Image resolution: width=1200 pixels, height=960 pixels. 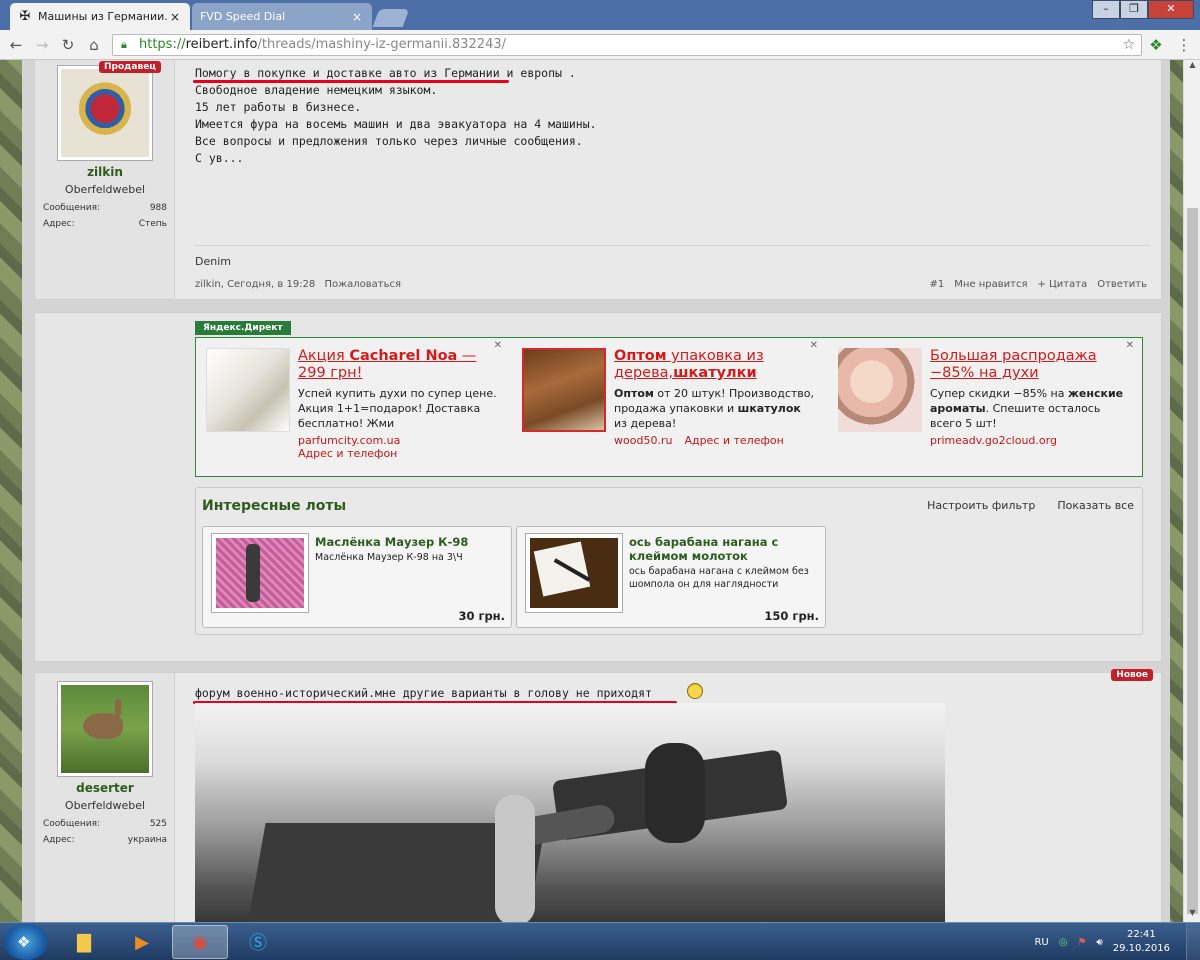 I want to click on ad-domain: primeadv.go2cloud.org, so click(x=1030, y=440).